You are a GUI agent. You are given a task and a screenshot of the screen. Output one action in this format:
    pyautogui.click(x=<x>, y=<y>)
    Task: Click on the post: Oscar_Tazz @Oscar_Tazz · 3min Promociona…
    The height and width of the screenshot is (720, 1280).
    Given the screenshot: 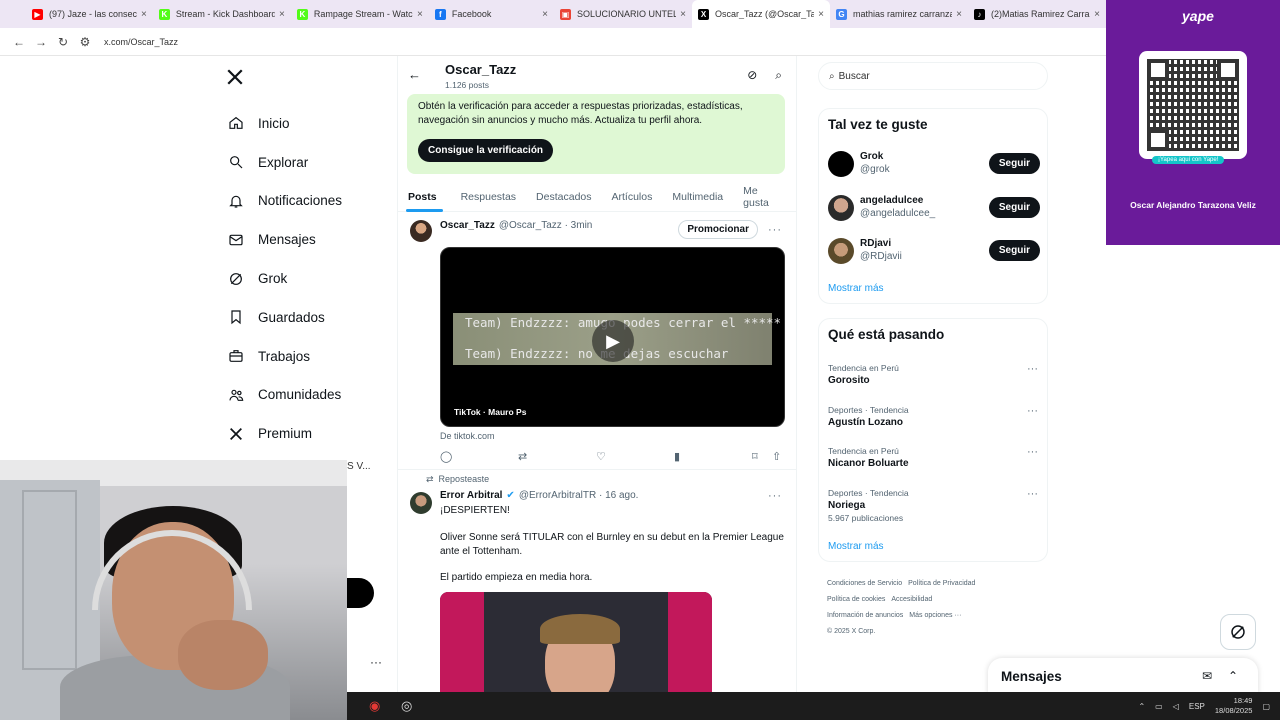 What is the action you would take?
    pyautogui.click(x=597, y=341)
    